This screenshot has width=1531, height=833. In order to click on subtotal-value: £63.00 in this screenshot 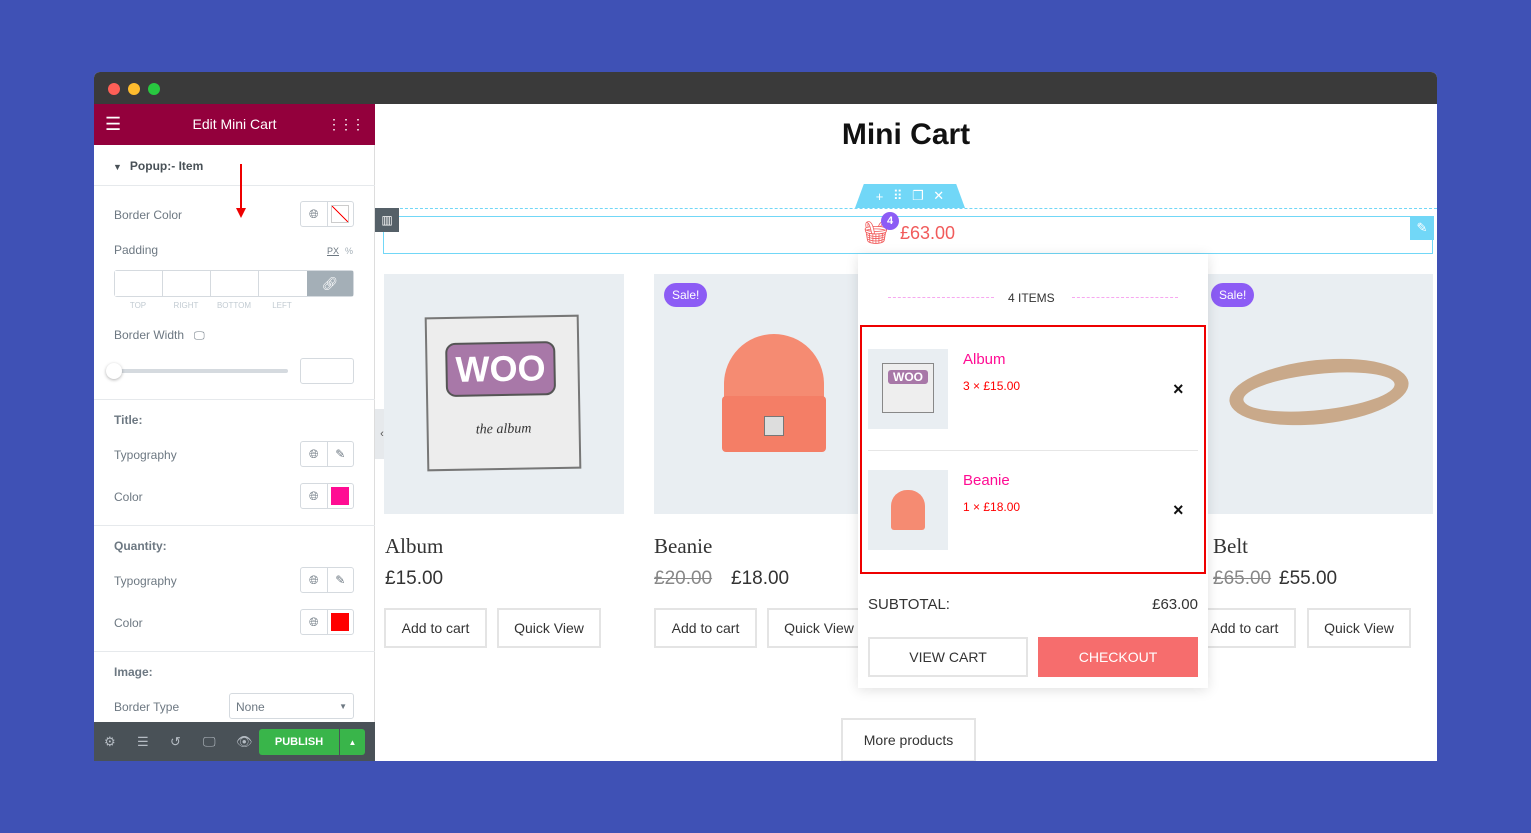, I will do `click(1175, 604)`.